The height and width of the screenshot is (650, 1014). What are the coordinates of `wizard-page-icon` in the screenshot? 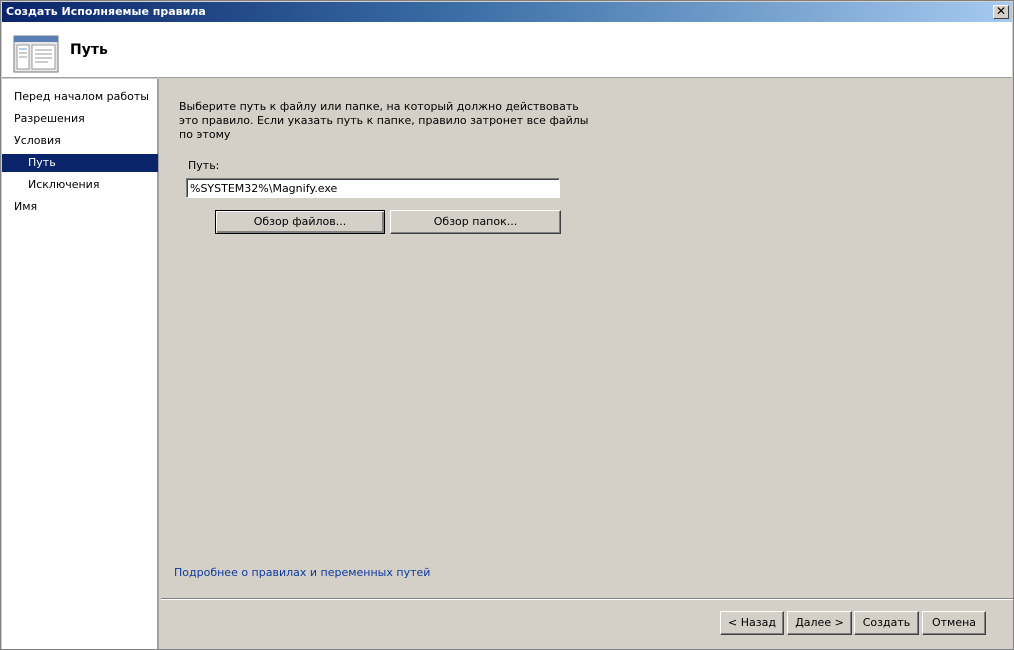 It's located at (36, 54).